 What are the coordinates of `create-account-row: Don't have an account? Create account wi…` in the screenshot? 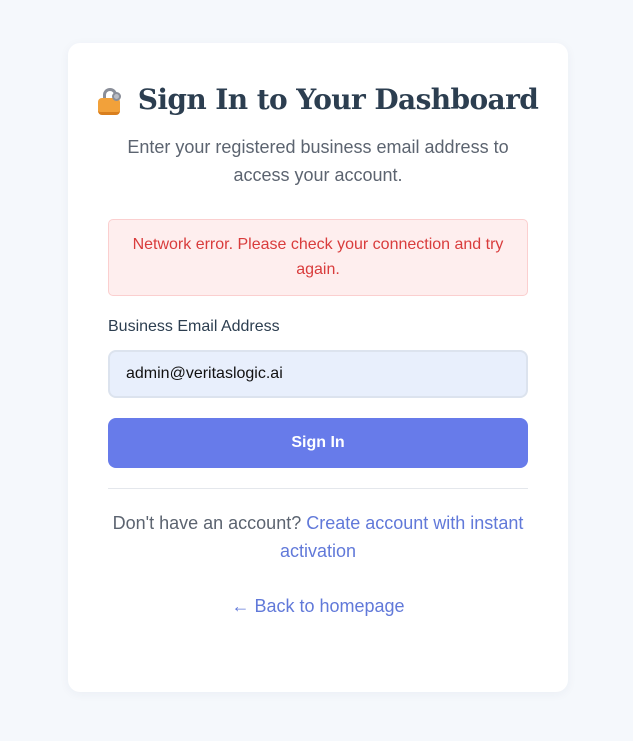 It's located at (318, 537).